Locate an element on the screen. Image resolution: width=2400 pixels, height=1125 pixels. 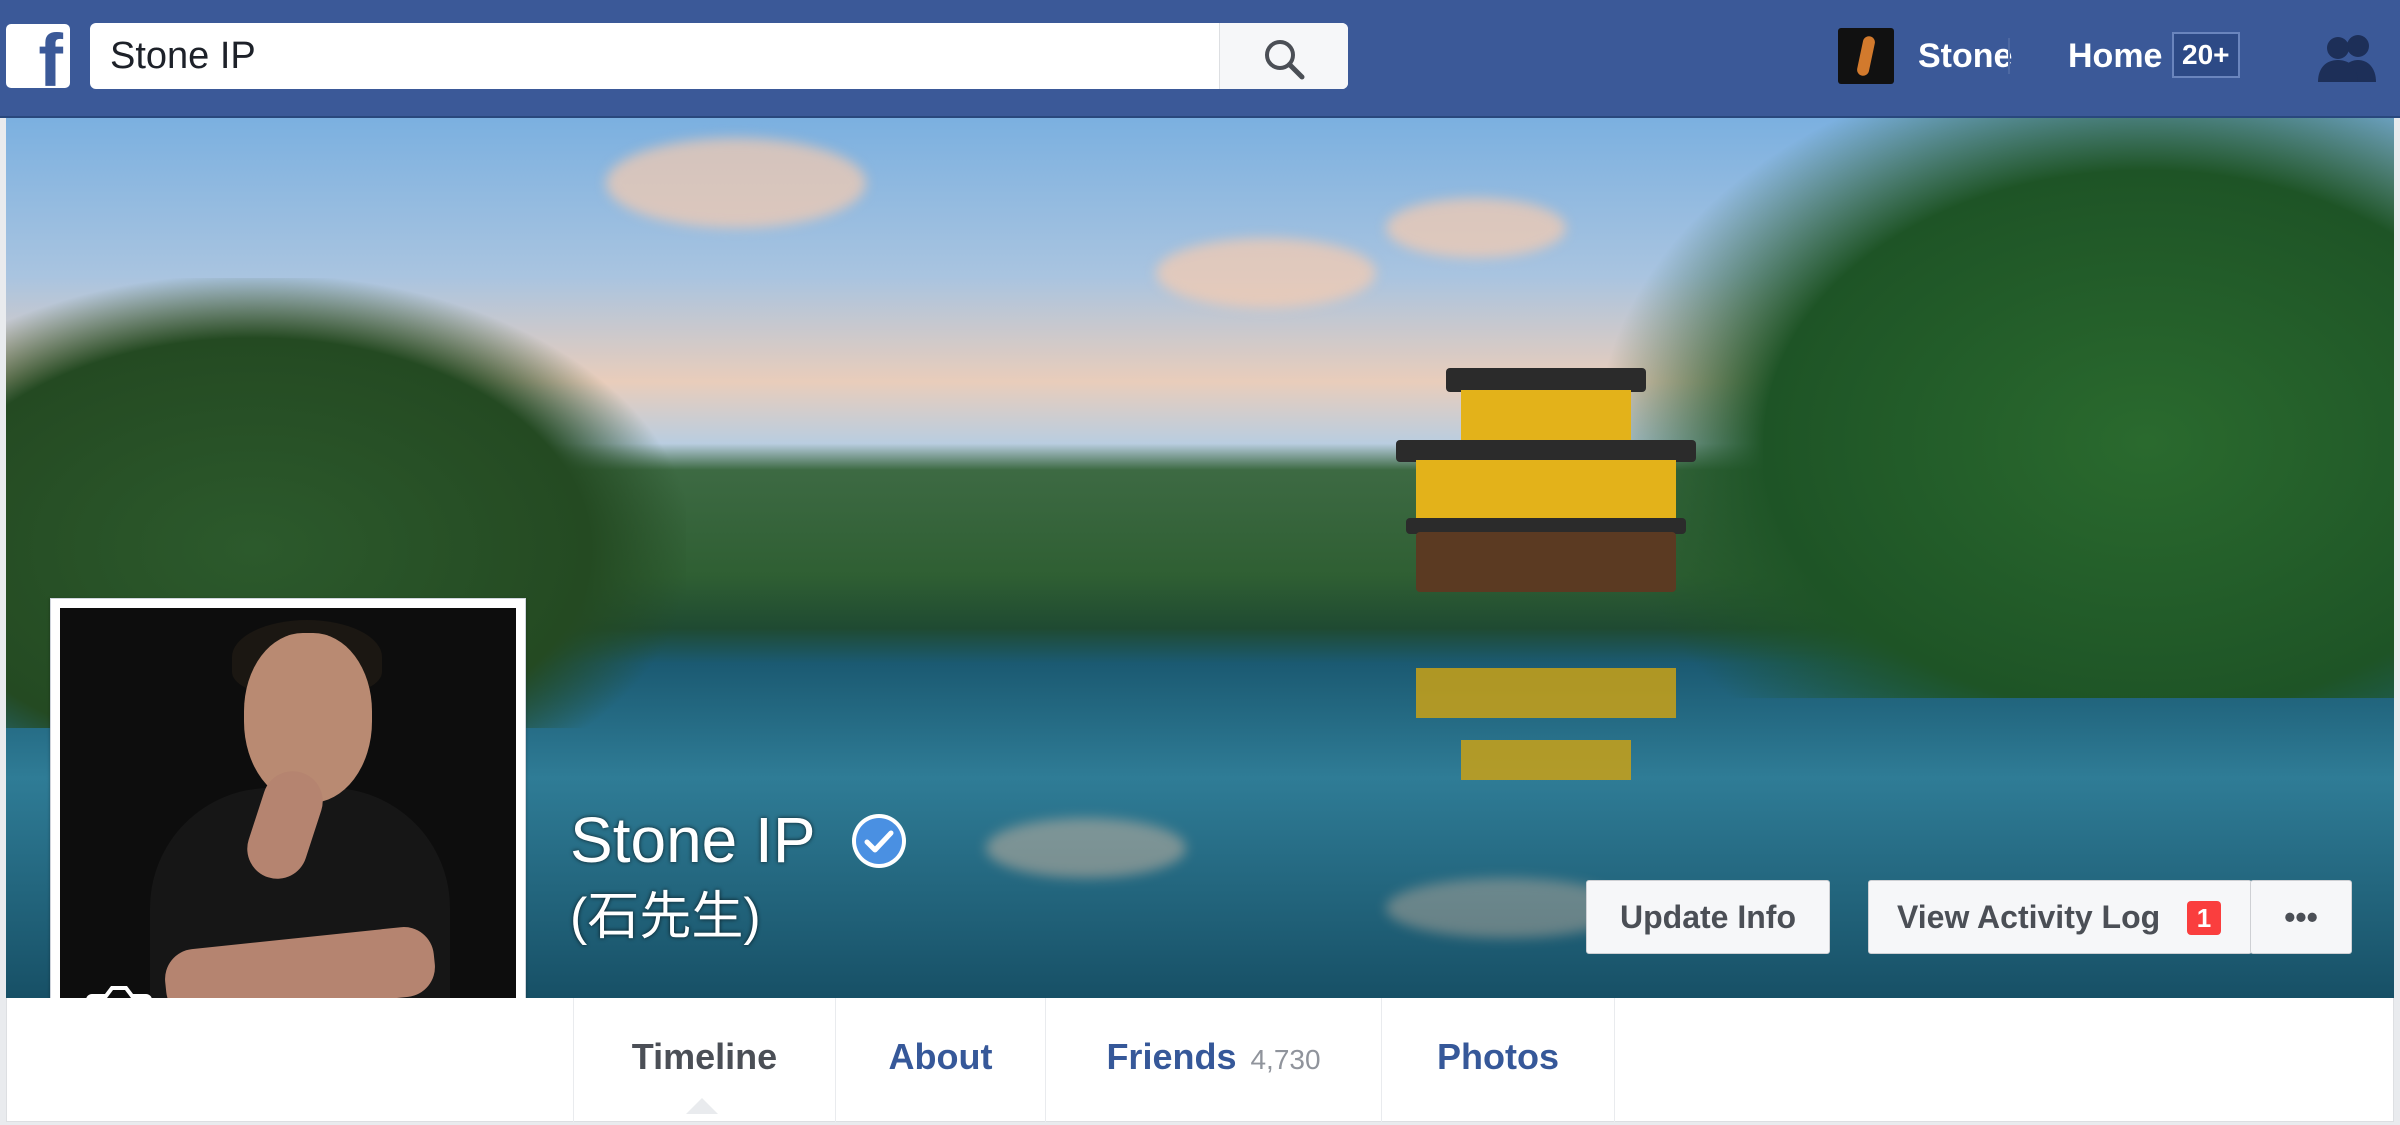
logo-letter: f is located at coordinates (50, 56).